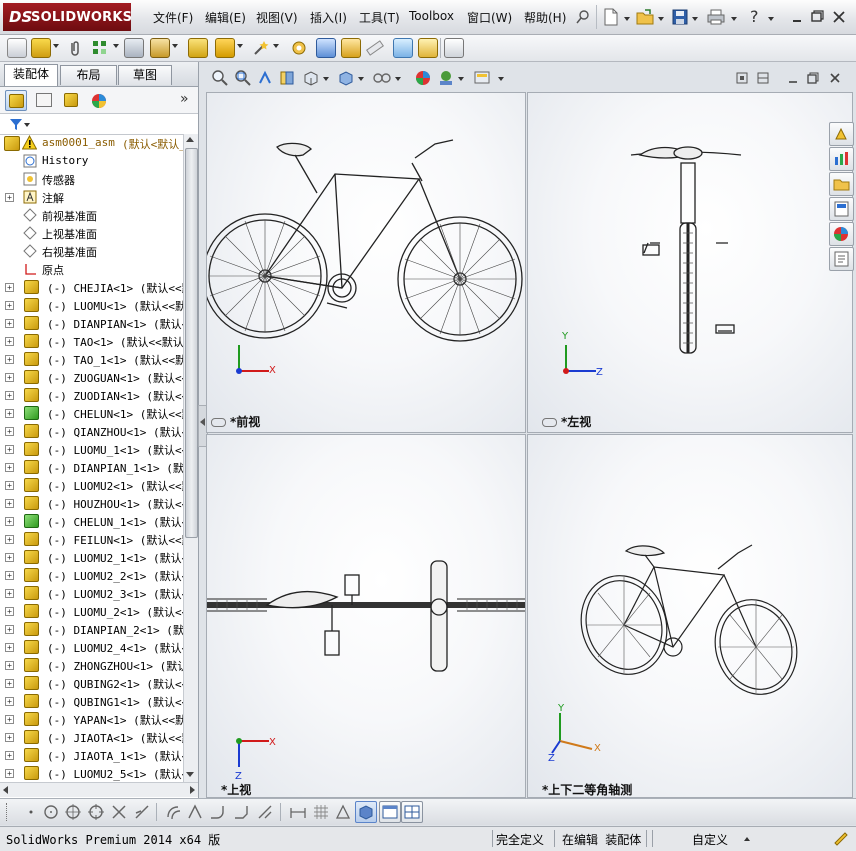  Describe the element at coordinates (326, 48) in the screenshot. I see `rebuild-icon` at that location.